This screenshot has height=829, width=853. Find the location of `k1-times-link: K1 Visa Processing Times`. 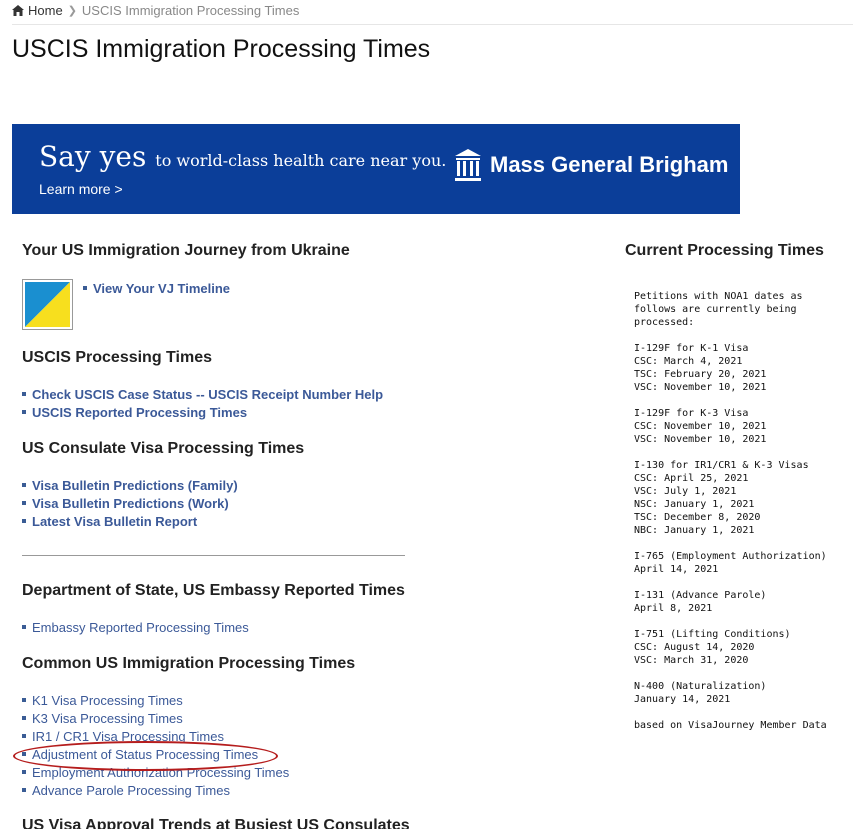

k1-times-link: K1 Visa Processing Times is located at coordinates (107, 700).